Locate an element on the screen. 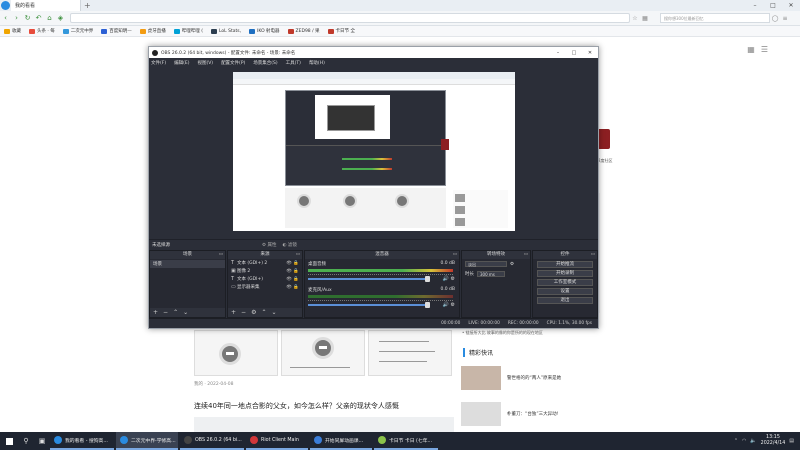 Image resolution: width=800 pixels, height=450 pixels. refresh-icon: ↻ is located at coordinates (27, 18).